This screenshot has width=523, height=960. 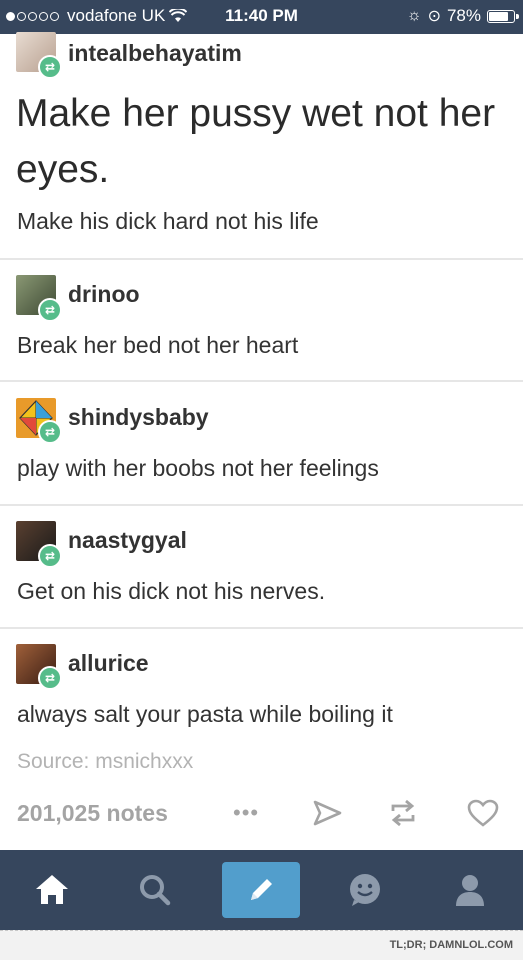 What do you see at coordinates (256, 141) in the screenshot?
I see `post-headline: Make her pussy wet not her eyes.` at bounding box center [256, 141].